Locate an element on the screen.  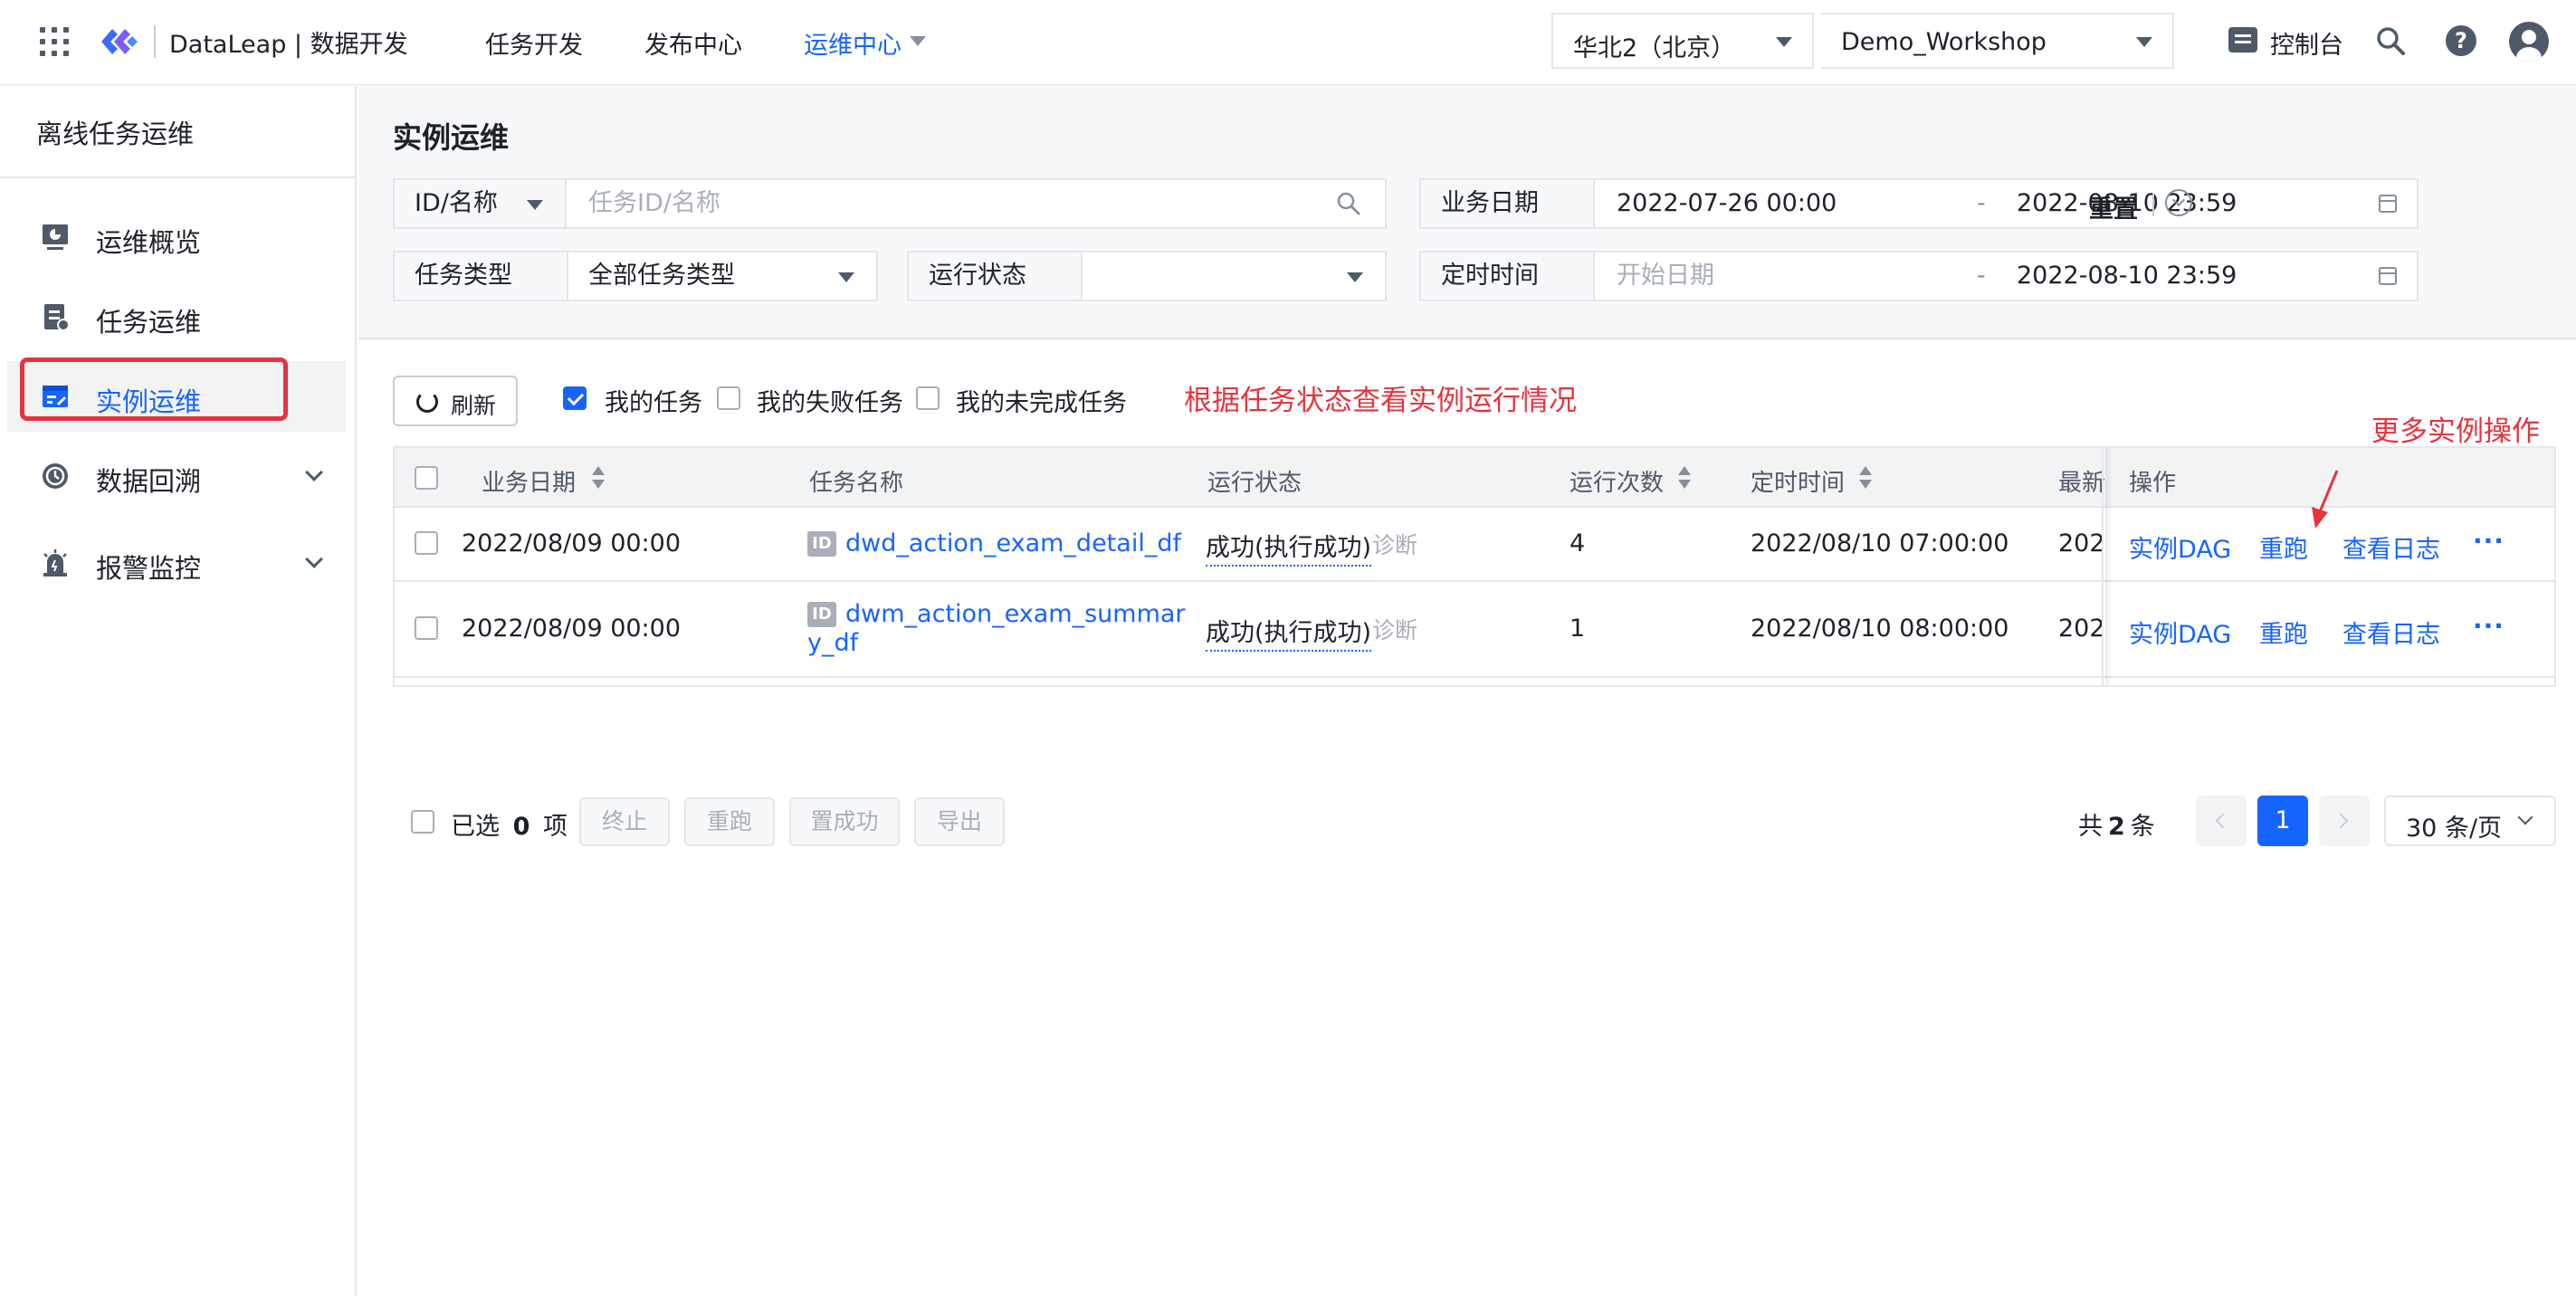
schedule-end-input: 2022-08-10 23:59 is located at coordinates (2127, 276).